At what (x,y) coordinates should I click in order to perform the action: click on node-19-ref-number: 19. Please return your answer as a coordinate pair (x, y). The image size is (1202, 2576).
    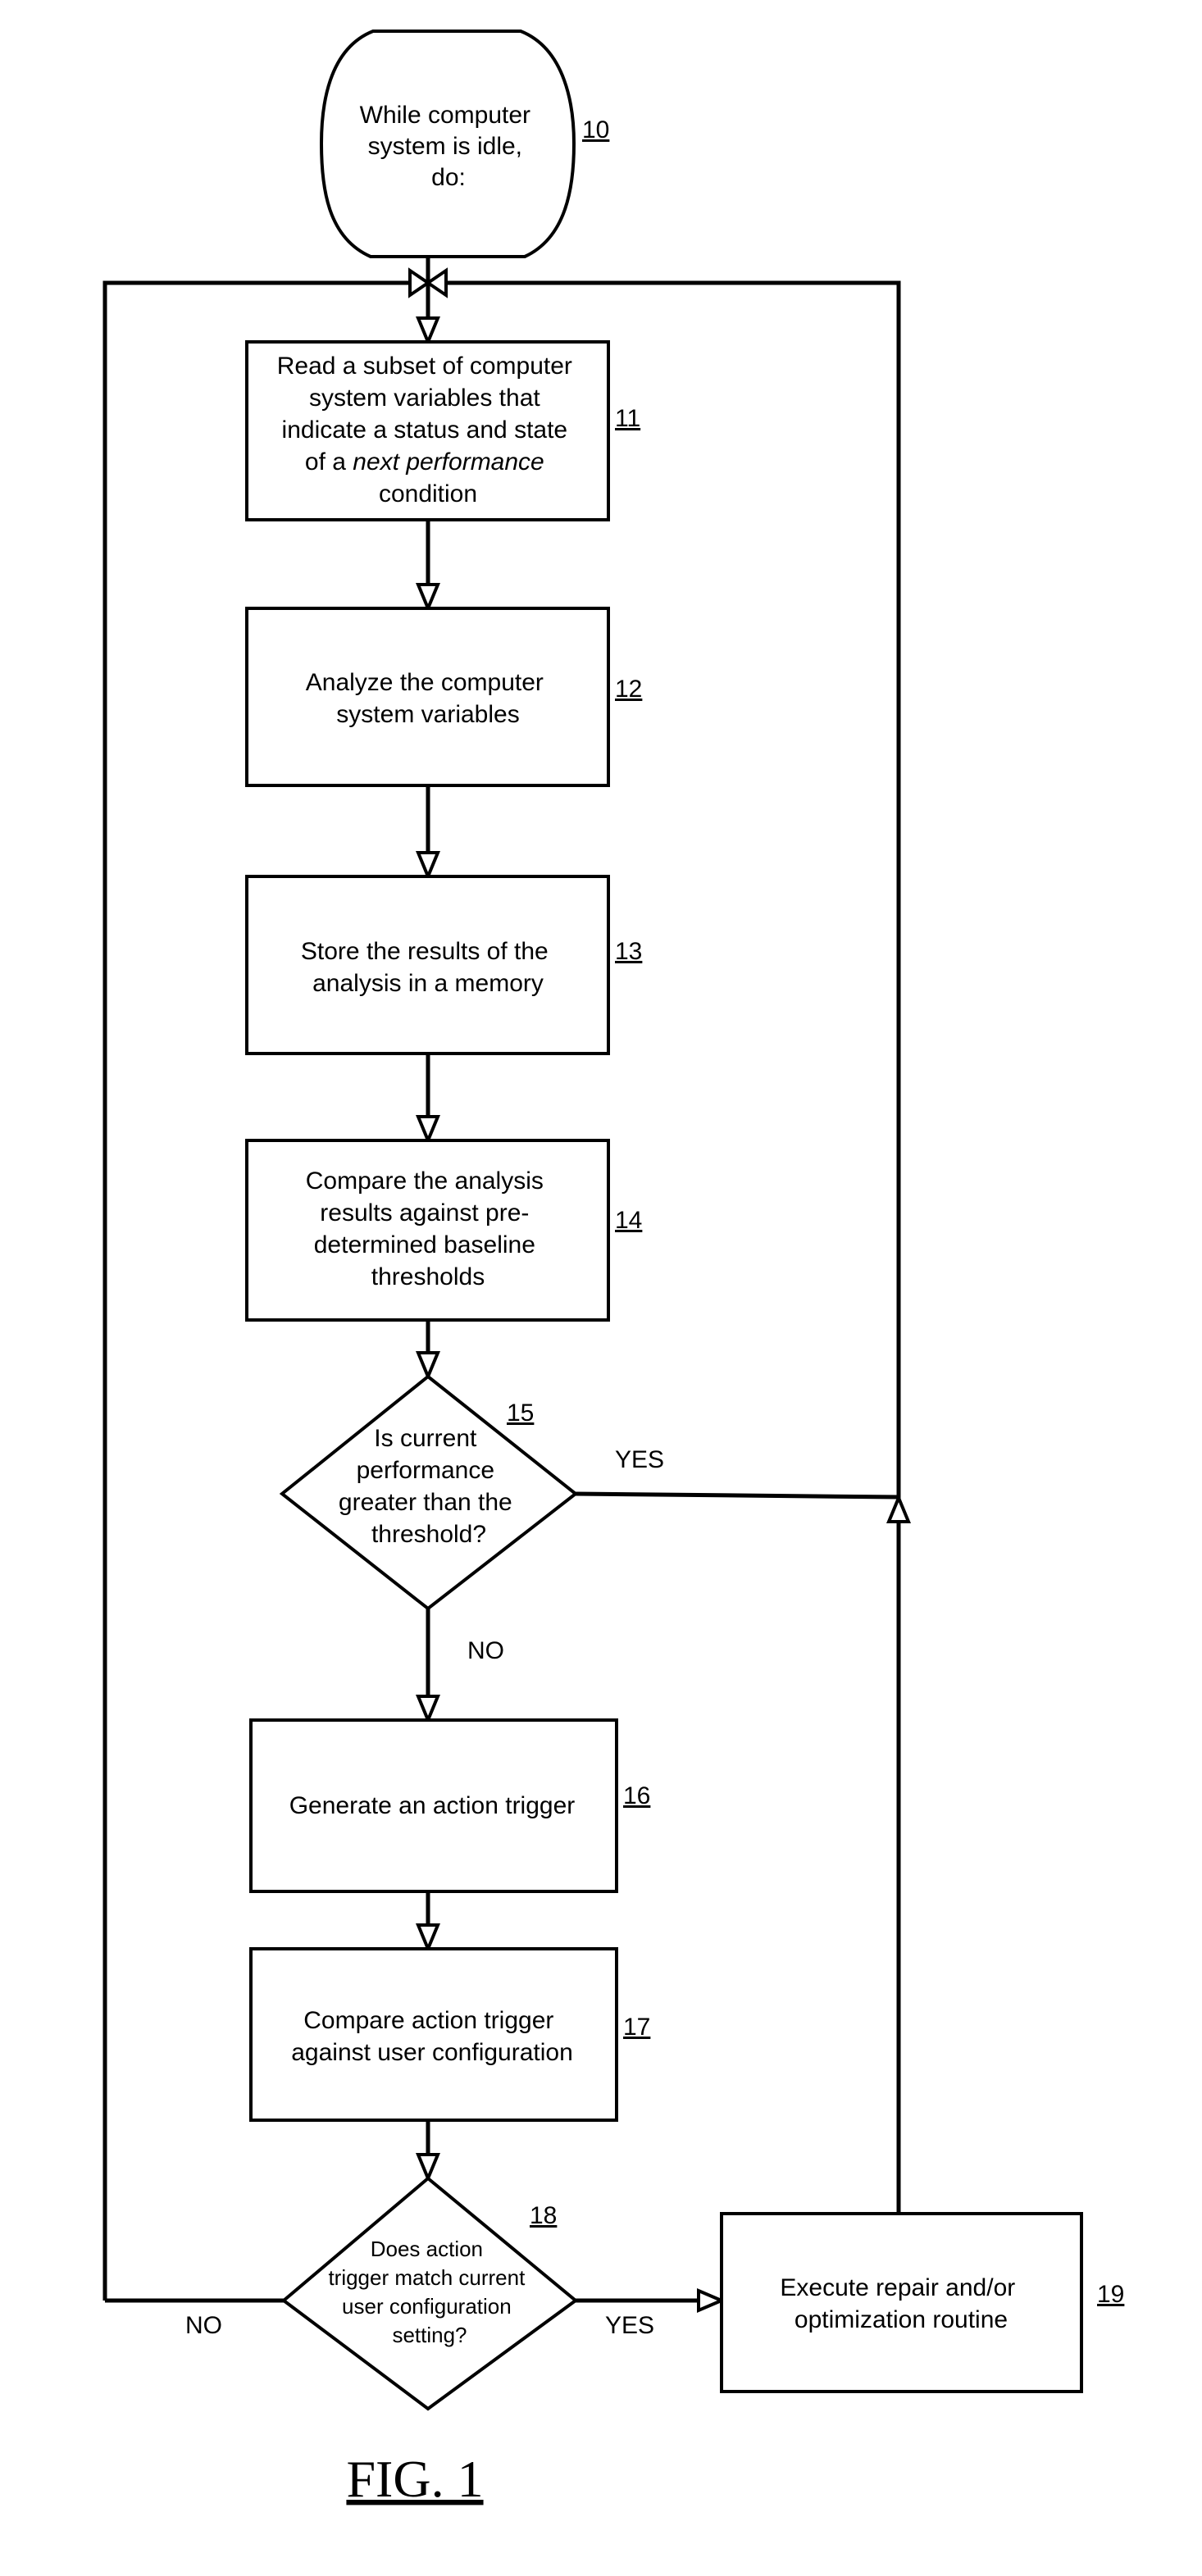
    Looking at the image, I should click on (1110, 2294).